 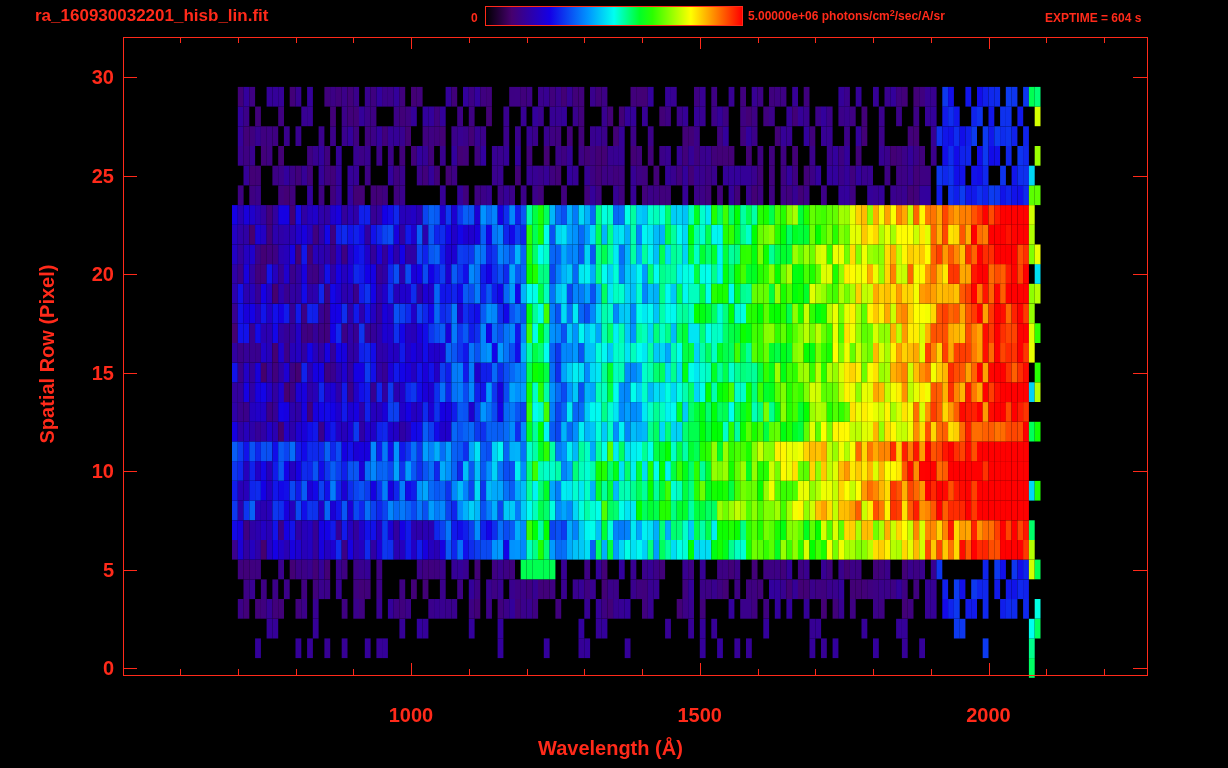 What do you see at coordinates (108, 668) in the screenshot?
I see `y-tick-label: 0` at bounding box center [108, 668].